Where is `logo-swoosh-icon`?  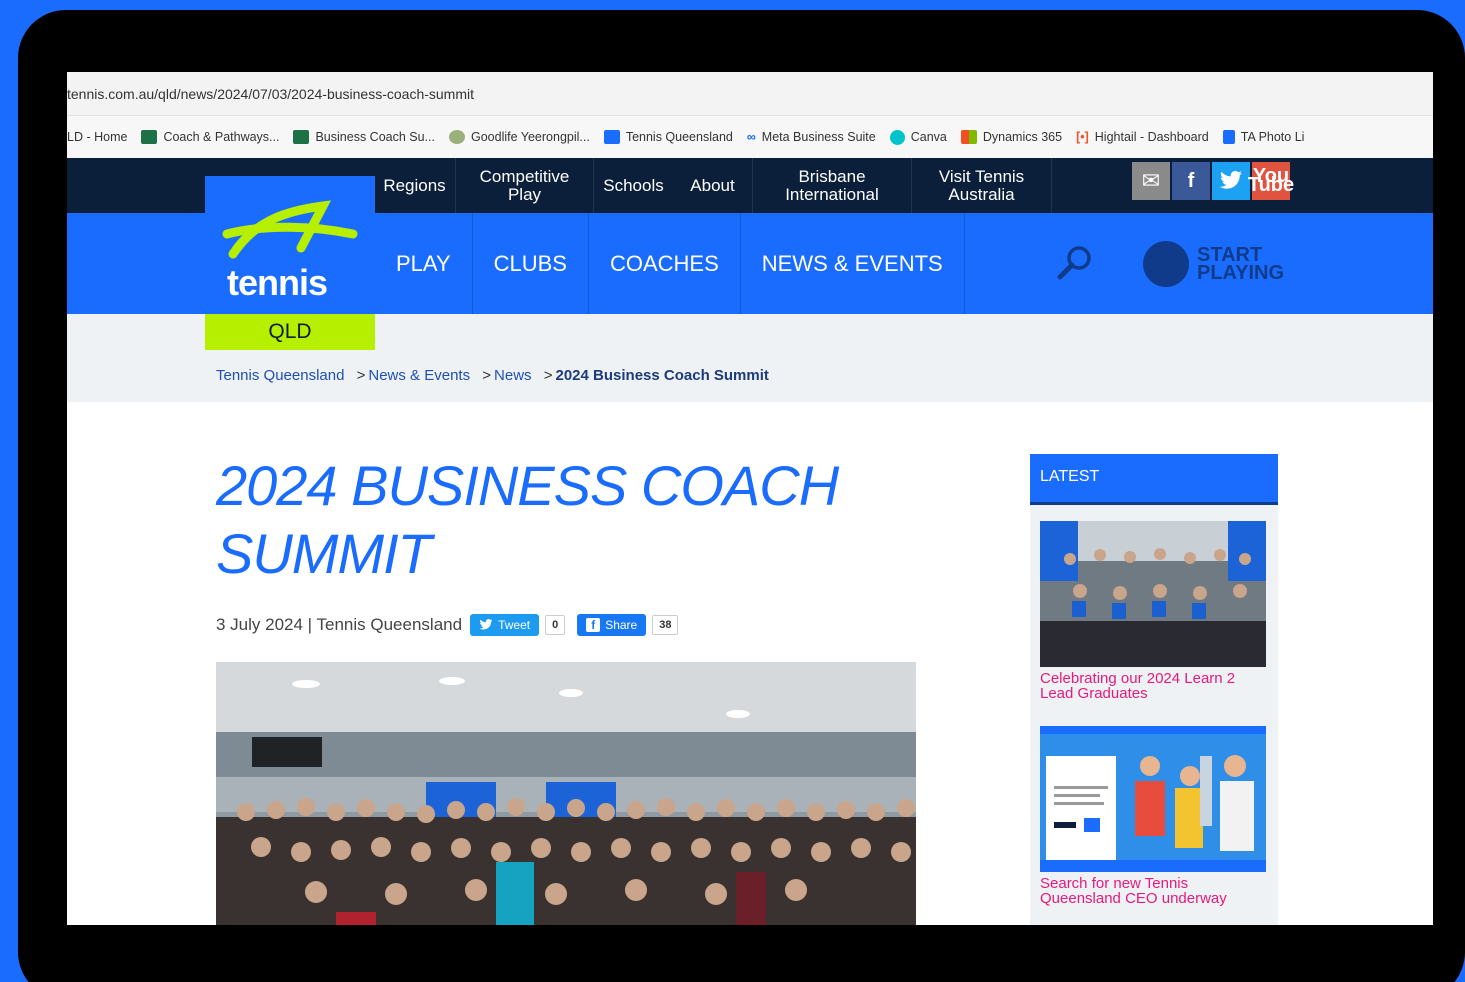 logo-swoosh-icon is located at coordinates (290, 229).